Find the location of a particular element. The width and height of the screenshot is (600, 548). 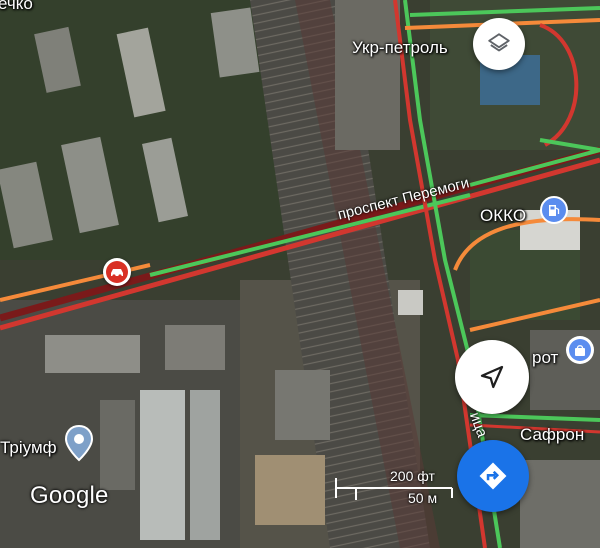

gas-station-icon is located at coordinates (554, 210).